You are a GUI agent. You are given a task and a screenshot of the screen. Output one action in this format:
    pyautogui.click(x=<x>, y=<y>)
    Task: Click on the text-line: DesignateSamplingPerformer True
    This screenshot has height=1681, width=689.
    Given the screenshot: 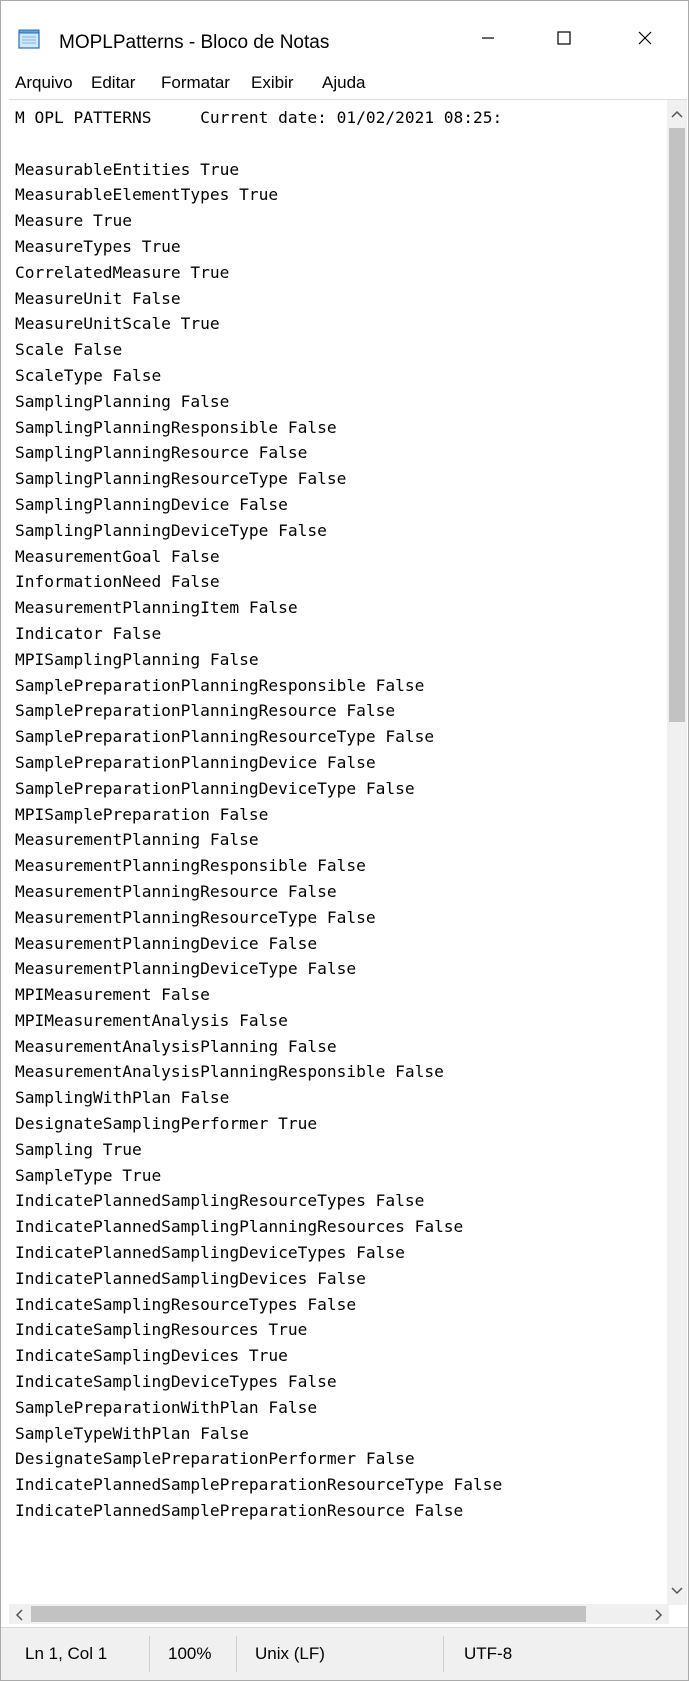 What is the action you would take?
    pyautogui.click(x=166, y=1124)
    